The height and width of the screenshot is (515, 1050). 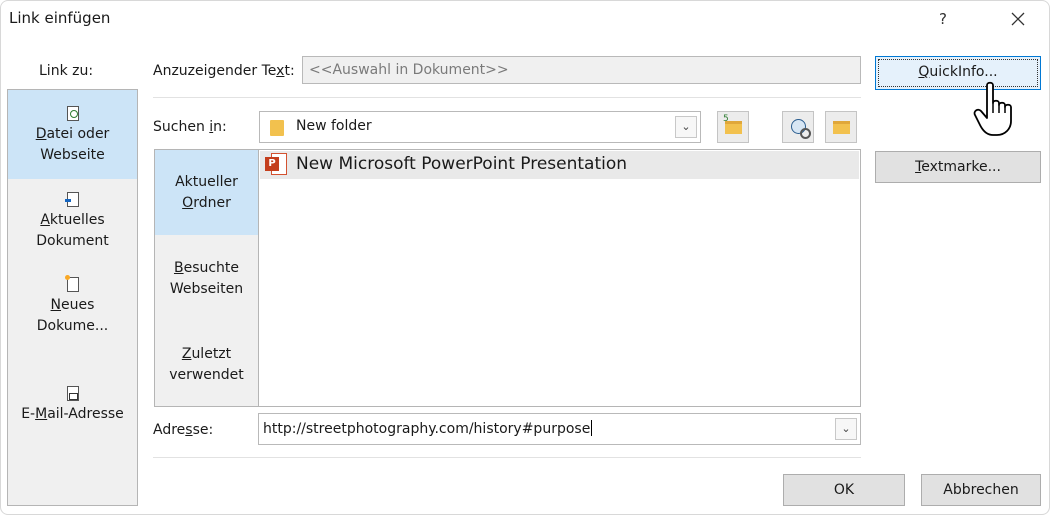 What do you see at coordinates (72, 200) in the screenshot?
I see `current-document-icon` at bounding box center [72, 200].